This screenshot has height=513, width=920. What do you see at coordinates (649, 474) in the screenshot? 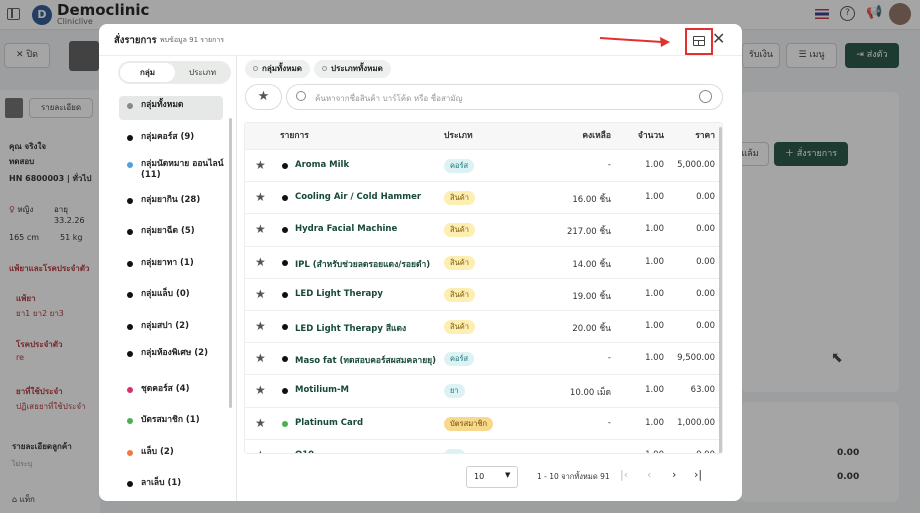
I see `prev-page-icon: ‹` at bounding box center [649, 474].